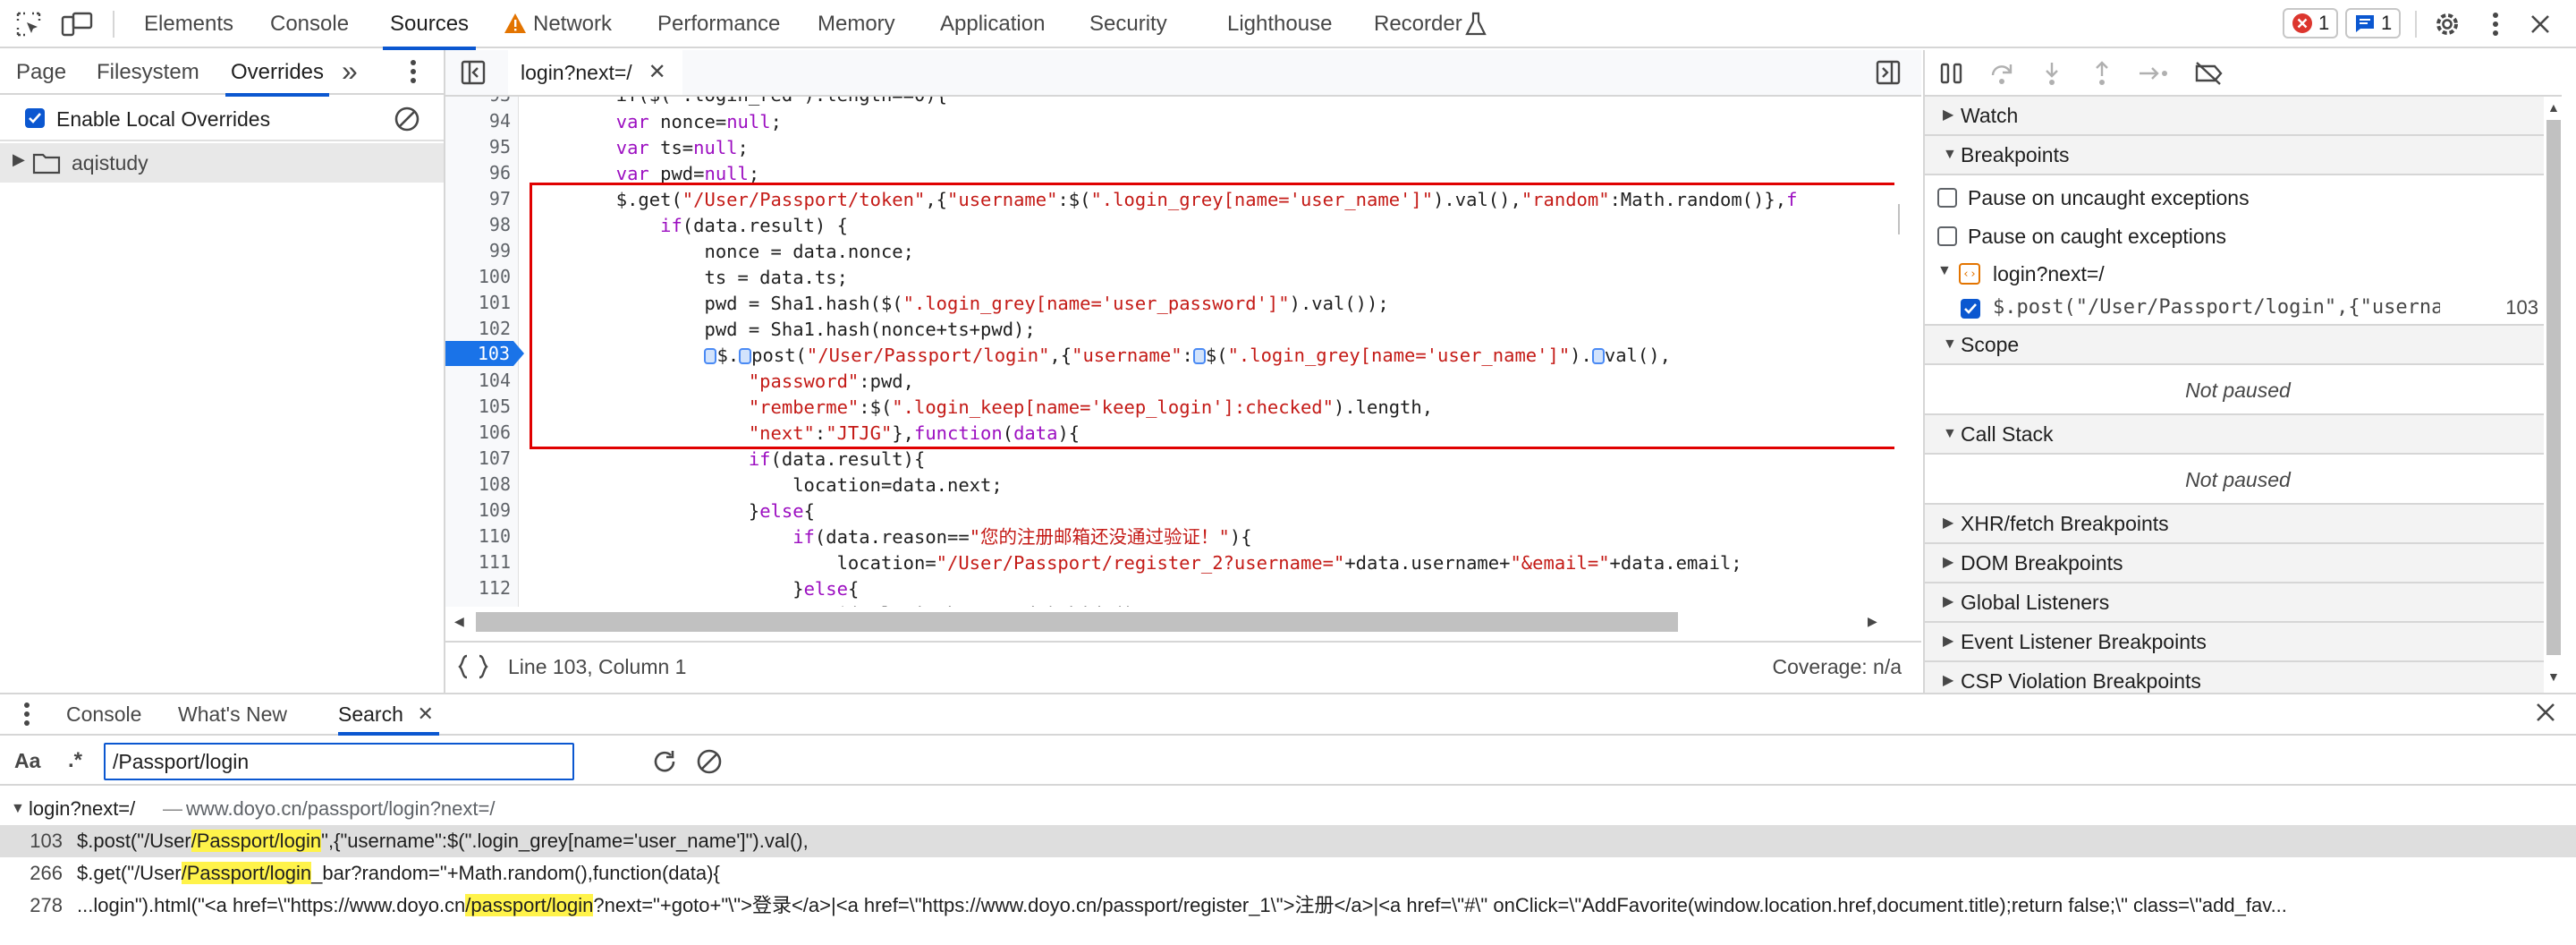  Describe the element at coordinates (2238, 563) in the screenshot. I see `dom-breakpoints-section: ▶ DOM Breakpoints` at that location.